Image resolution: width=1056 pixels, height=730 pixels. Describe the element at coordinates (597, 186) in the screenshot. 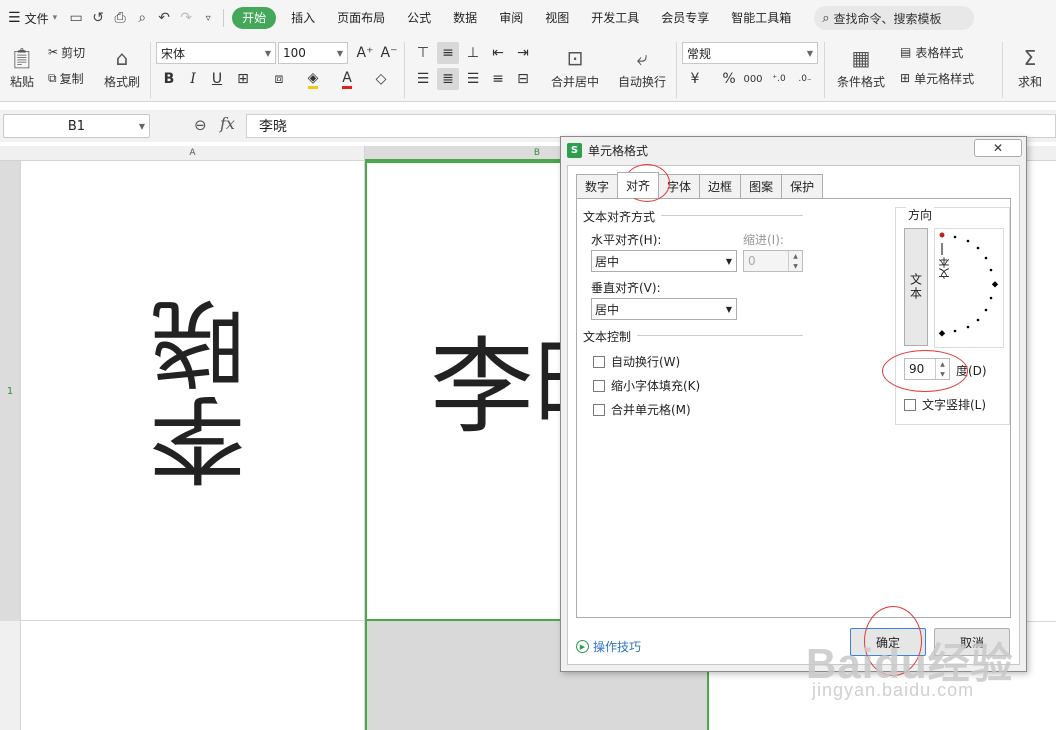

I see `tab-number: 数字` at that location.